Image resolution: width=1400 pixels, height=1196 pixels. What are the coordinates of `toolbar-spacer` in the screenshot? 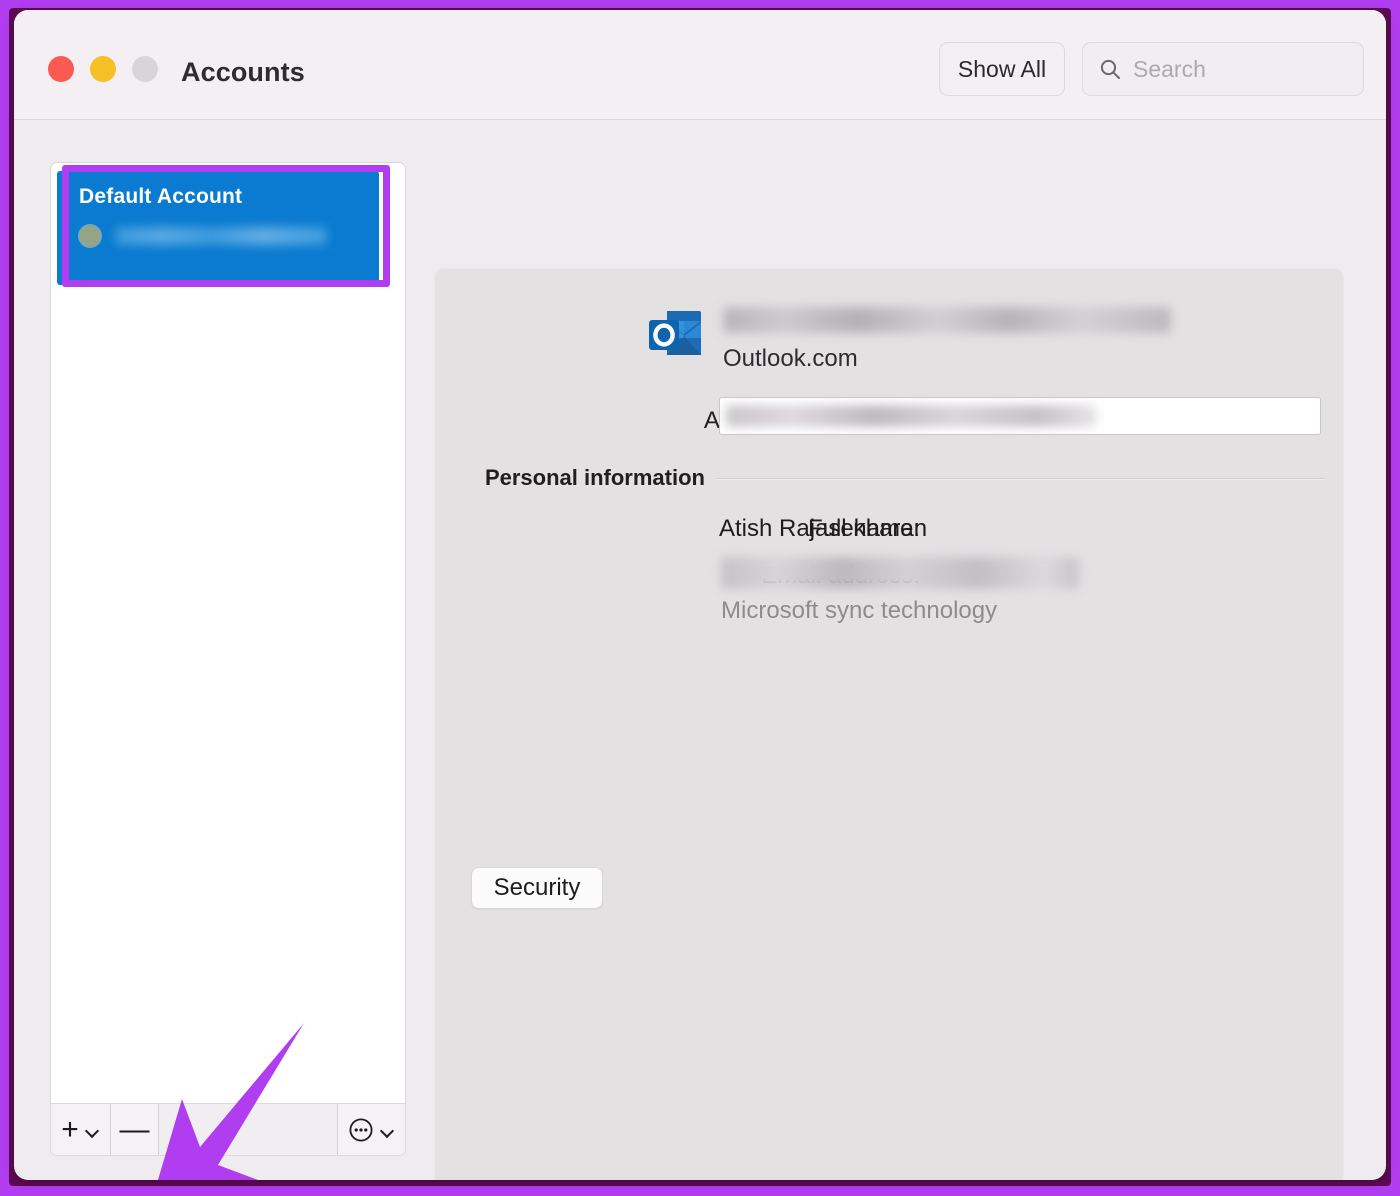 It's located at (248, 1129).